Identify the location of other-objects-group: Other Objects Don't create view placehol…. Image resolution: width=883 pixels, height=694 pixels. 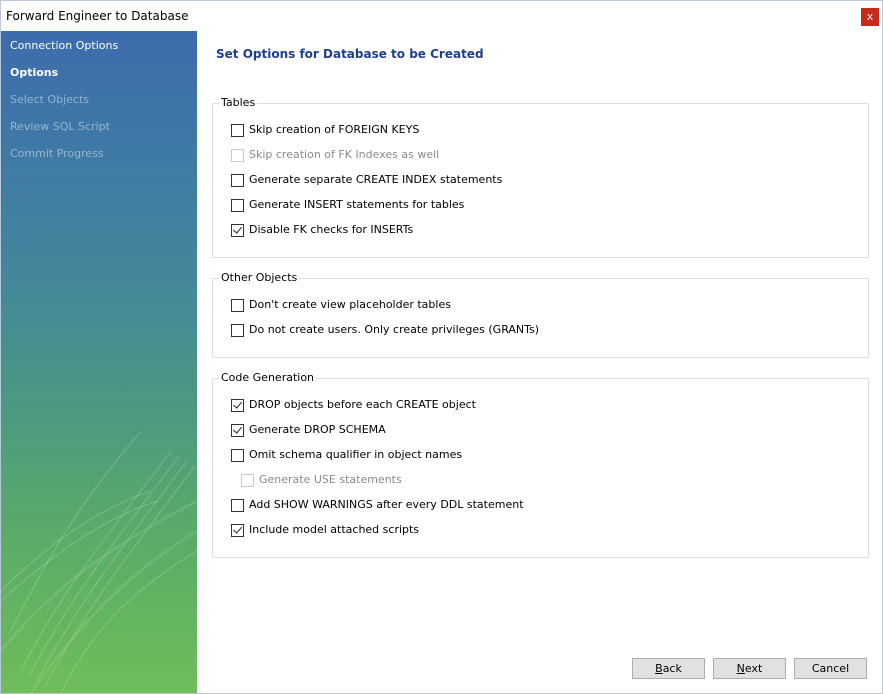
(540, 314).